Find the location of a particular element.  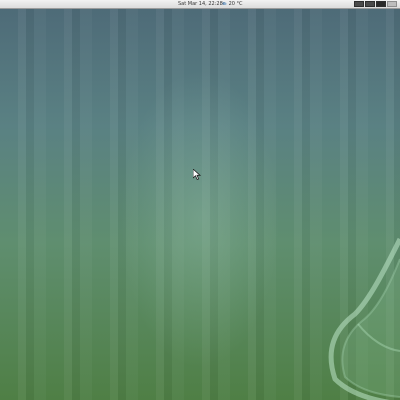

clock: Sat Mar 14, 22:28 is located at coordinates (200, 4).